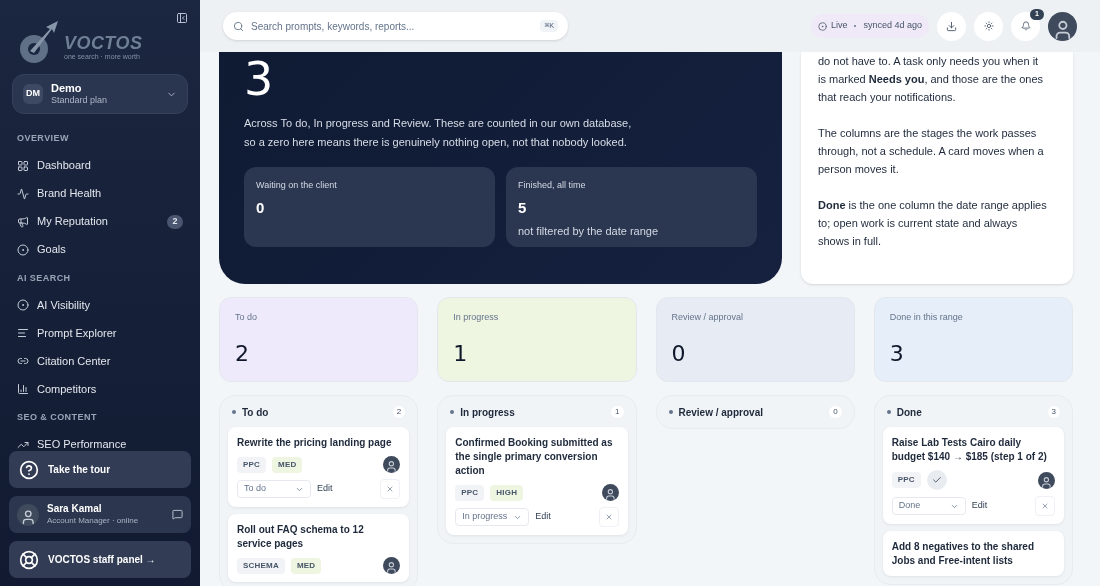 Image resolution: width=1100 pixels, height=586 pixels. I want to click on status-select: In progress, so click(492, 517).